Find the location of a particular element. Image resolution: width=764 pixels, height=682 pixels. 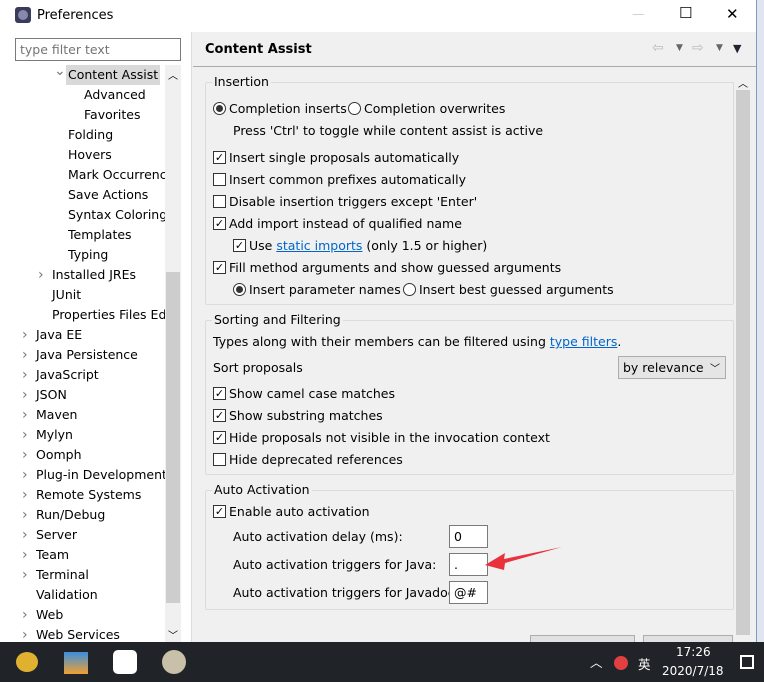

tree-item: › Terminal is located at coordinates (82, 575).